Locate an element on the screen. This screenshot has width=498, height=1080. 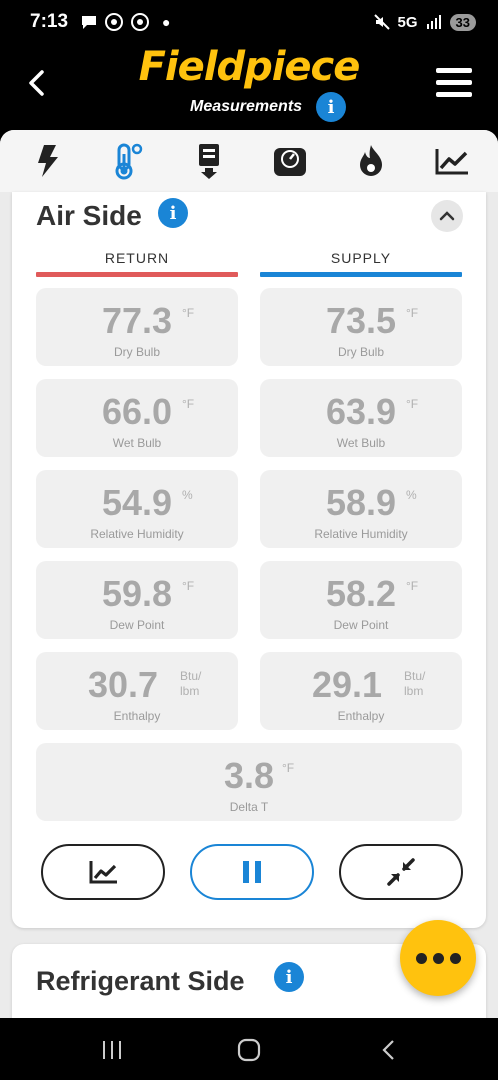
return-wet-bulb-tile: 66.0 °F Wet Bulb is located at coordinates (137, 418).